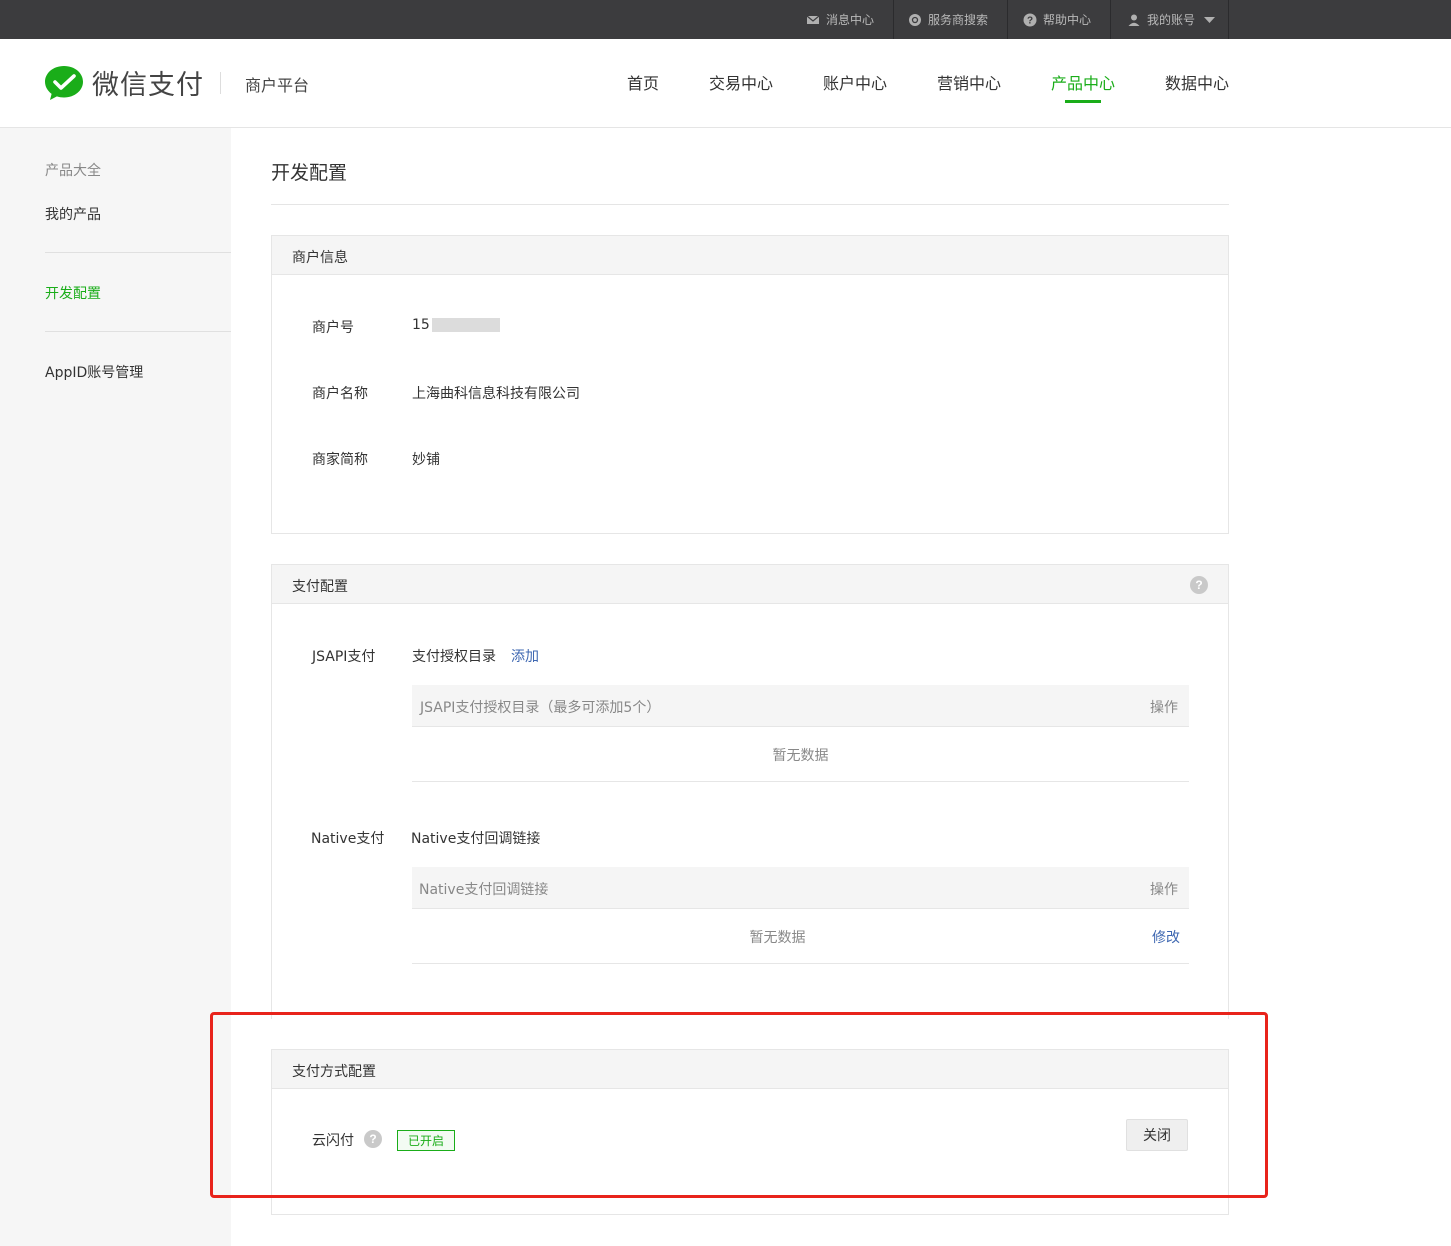 The image size is (1451, 1246). Describe the element at coordinates (1197, 82) in the screenshot. I see `nav-data-center: 数据中心` at that location.